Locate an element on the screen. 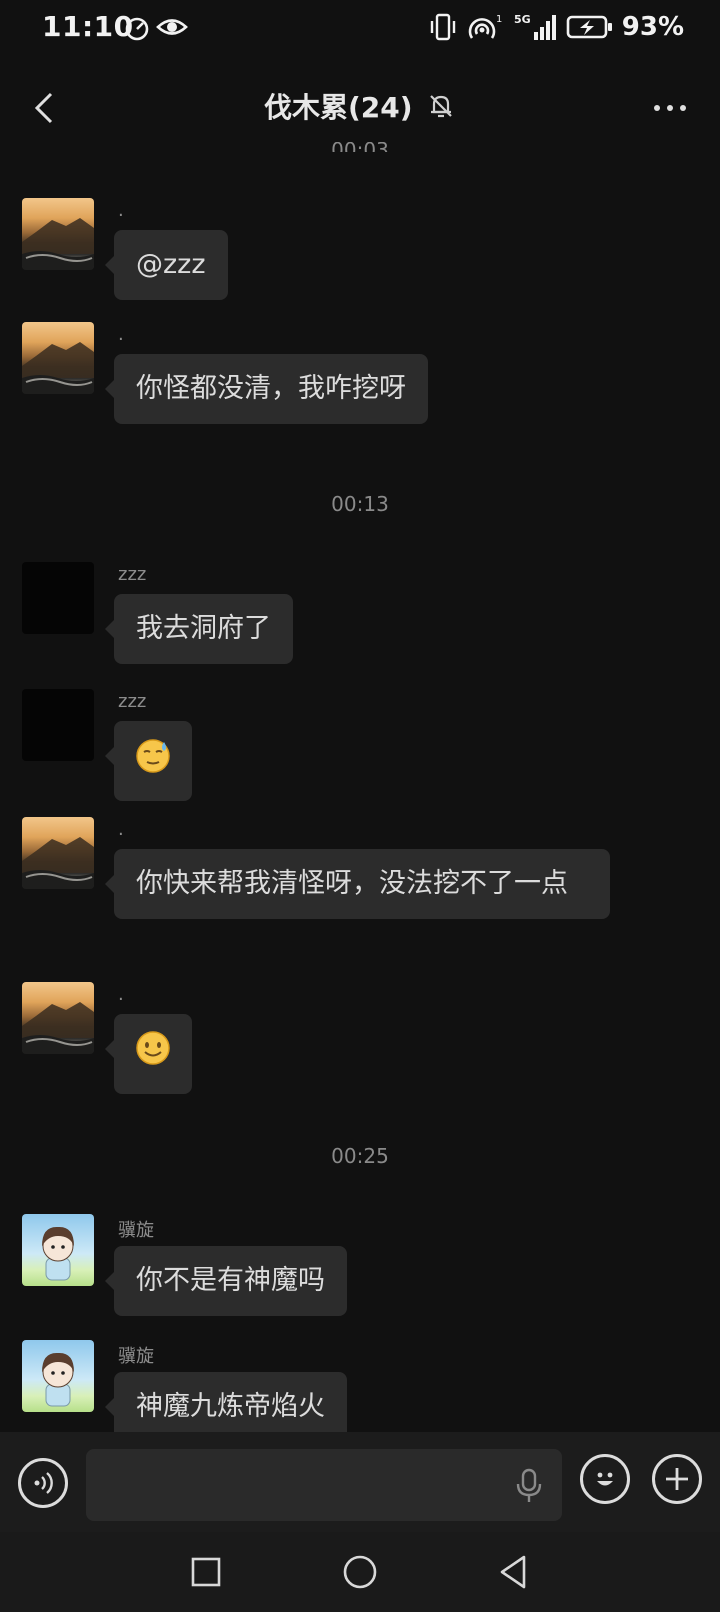 The height and width of the screenshot is (1612, 720). add-button is located at coordinates (677, 1479).